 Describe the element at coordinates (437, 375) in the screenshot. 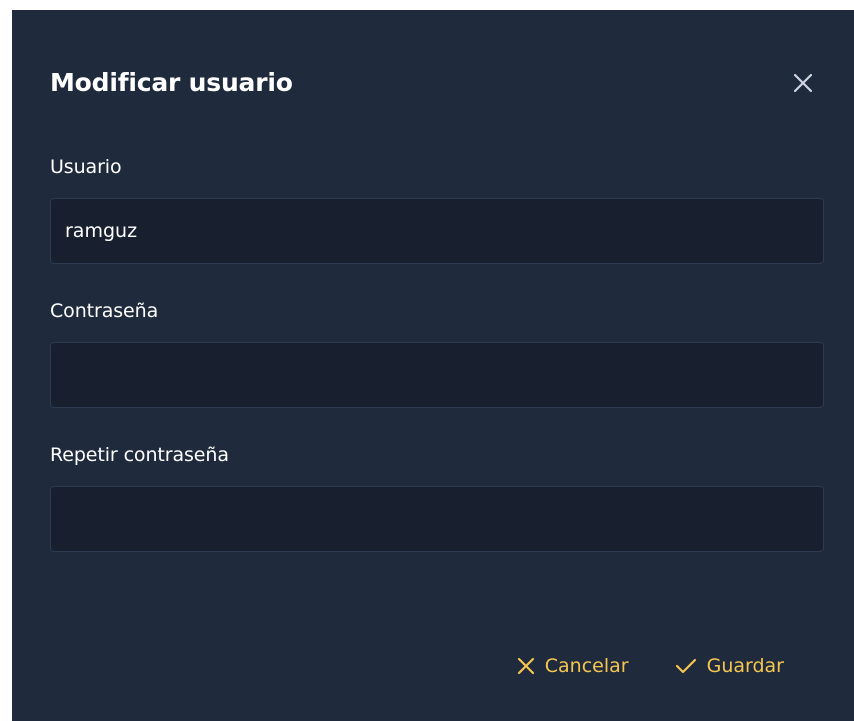

I see `contrasena-input` at that location.